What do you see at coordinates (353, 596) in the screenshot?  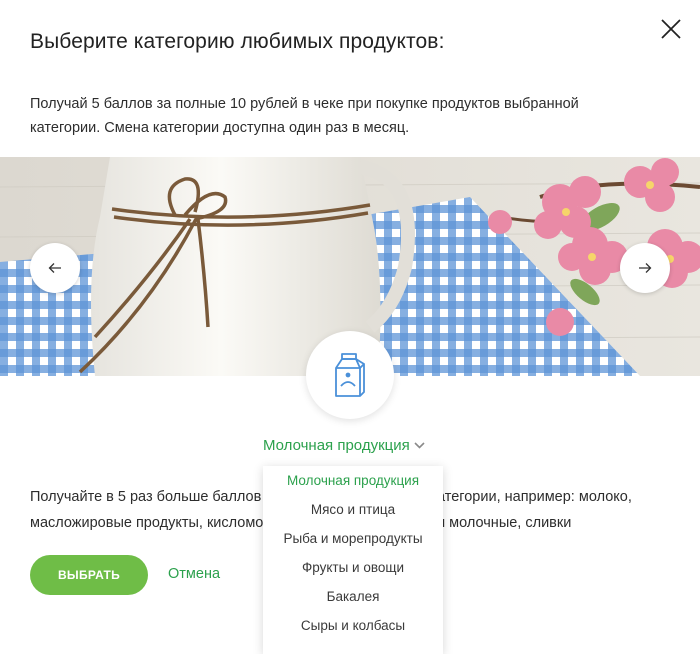 I see `dropdown-option: Бакалея` at bounding box center [353, 596].